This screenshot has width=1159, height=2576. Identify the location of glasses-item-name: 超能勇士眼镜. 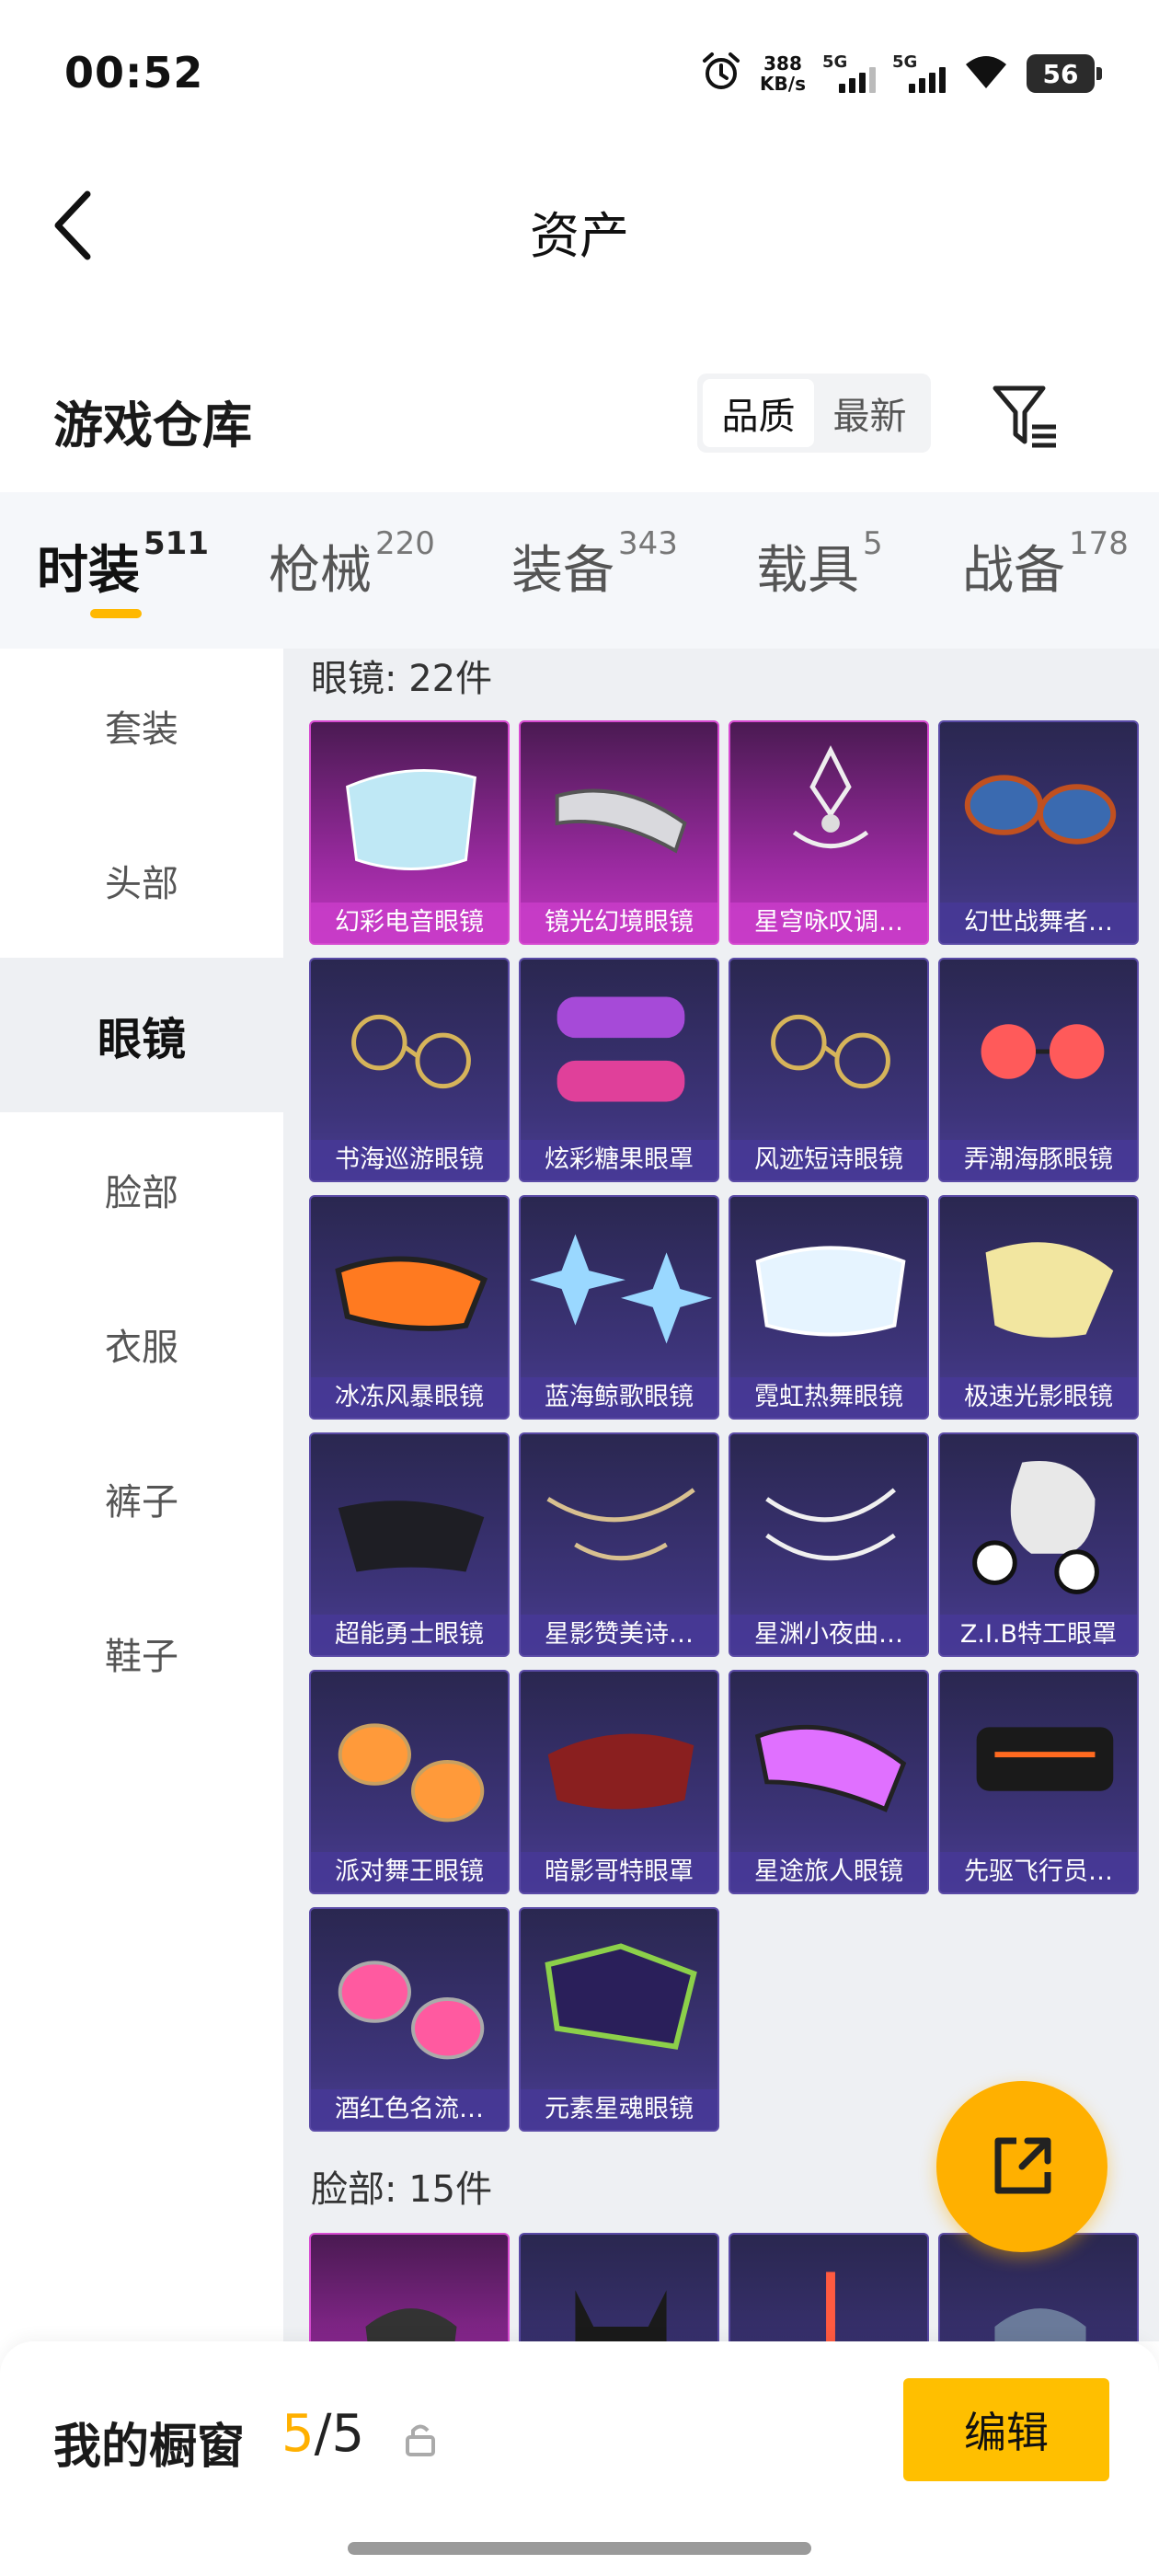
(409, 1635).